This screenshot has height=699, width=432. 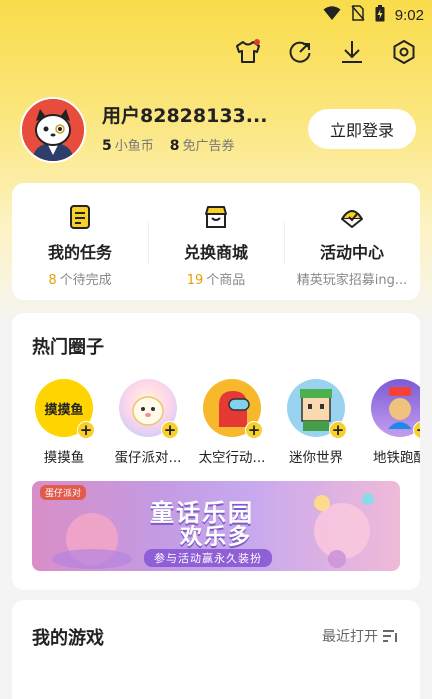 I want to click on circle-item-mini-world: + 迷你世界, so click(x=316, y=422).